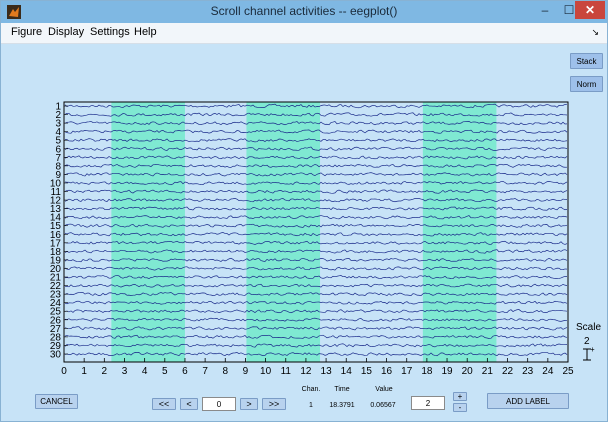 This screenshot has width=608, height=422. Describe the element at coordinates (592, 349) in the screenshot. I see `scale-plus-sign: +` at that location.